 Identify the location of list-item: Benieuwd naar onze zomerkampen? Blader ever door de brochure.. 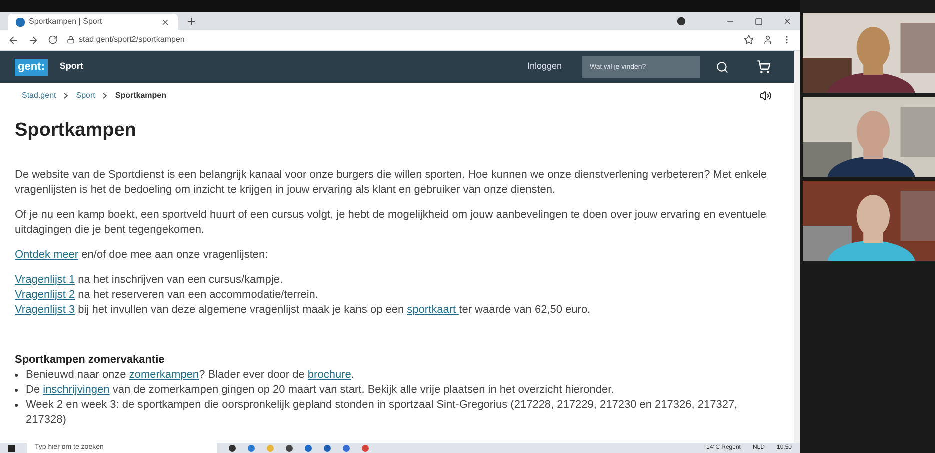
(190, 375).